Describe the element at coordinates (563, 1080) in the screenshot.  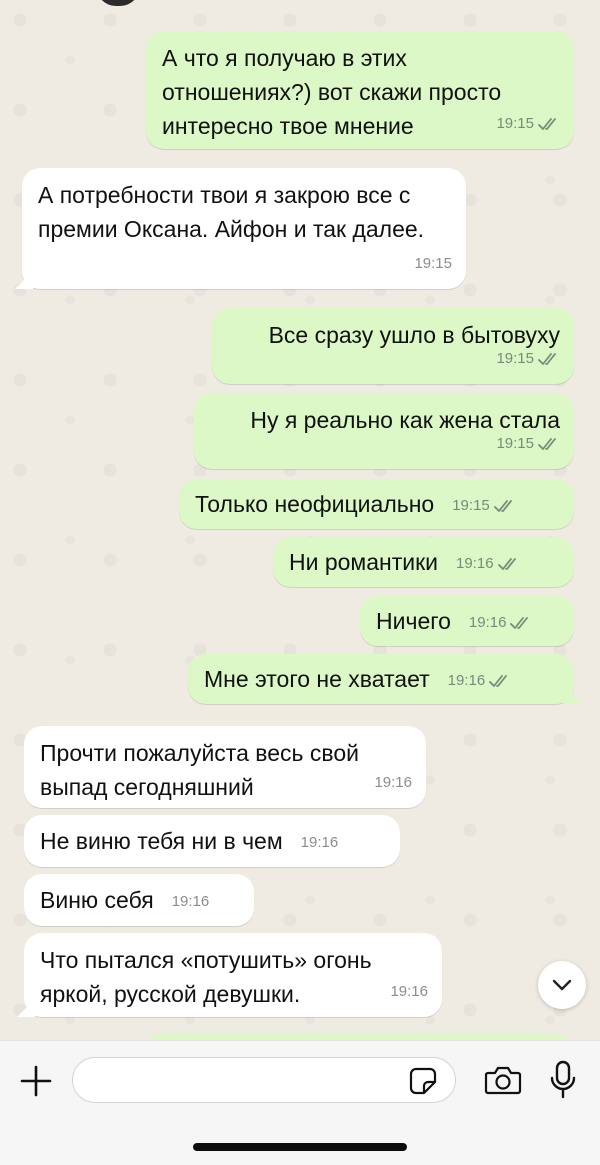
I see `microphone-icon` at that location.